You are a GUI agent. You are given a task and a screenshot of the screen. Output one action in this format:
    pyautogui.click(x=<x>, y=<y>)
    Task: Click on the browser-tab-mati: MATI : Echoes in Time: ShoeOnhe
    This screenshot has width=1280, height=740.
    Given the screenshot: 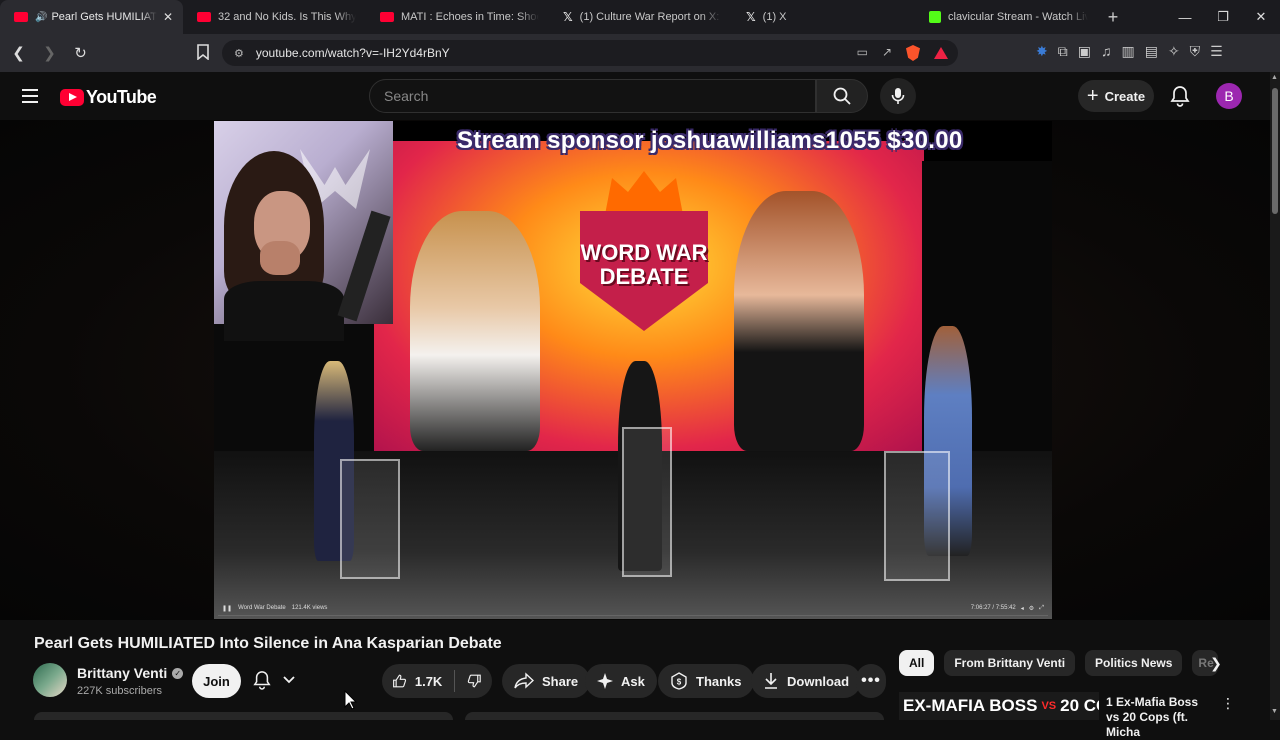 What is the action you would take?
    pyautogui.click(x=457, y=17)
    